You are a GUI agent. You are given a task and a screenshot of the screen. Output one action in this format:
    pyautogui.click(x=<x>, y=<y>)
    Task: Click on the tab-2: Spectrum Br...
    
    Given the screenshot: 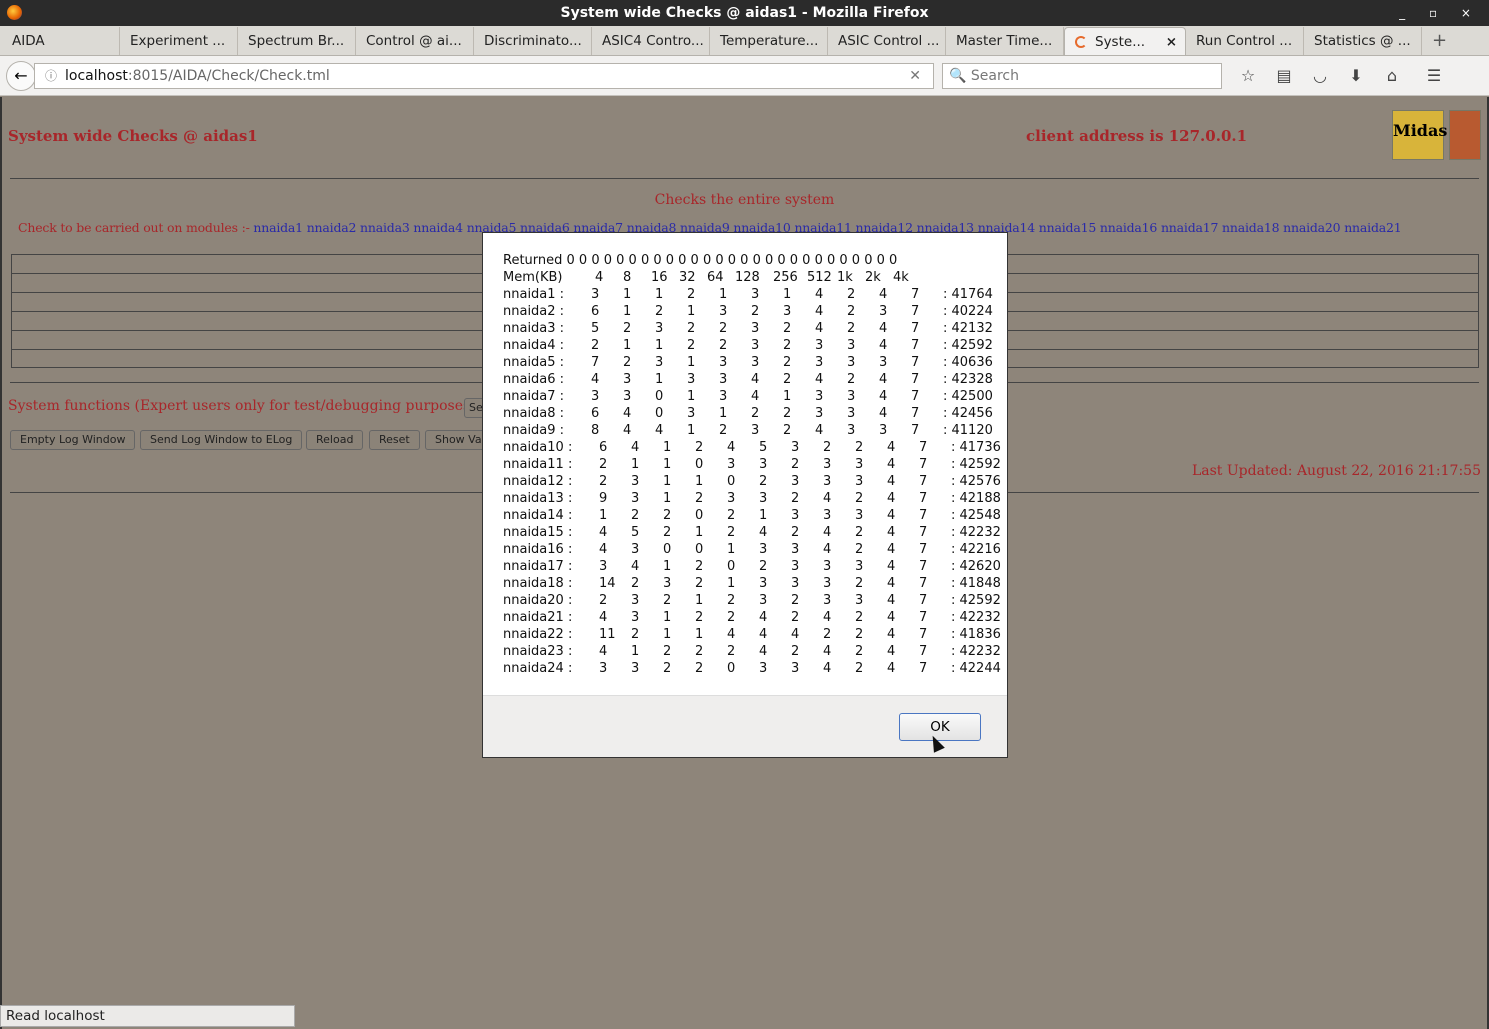 What is the action you would take?
    pyautogui.click(x=297, y=41)
    